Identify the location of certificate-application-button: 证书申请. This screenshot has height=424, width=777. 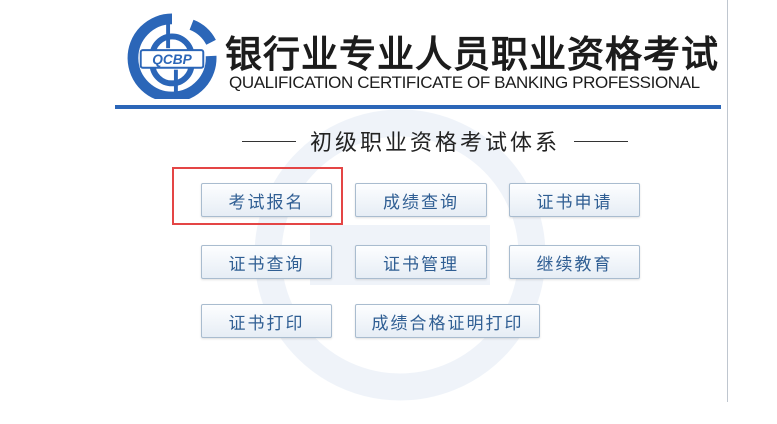
(574, 200).